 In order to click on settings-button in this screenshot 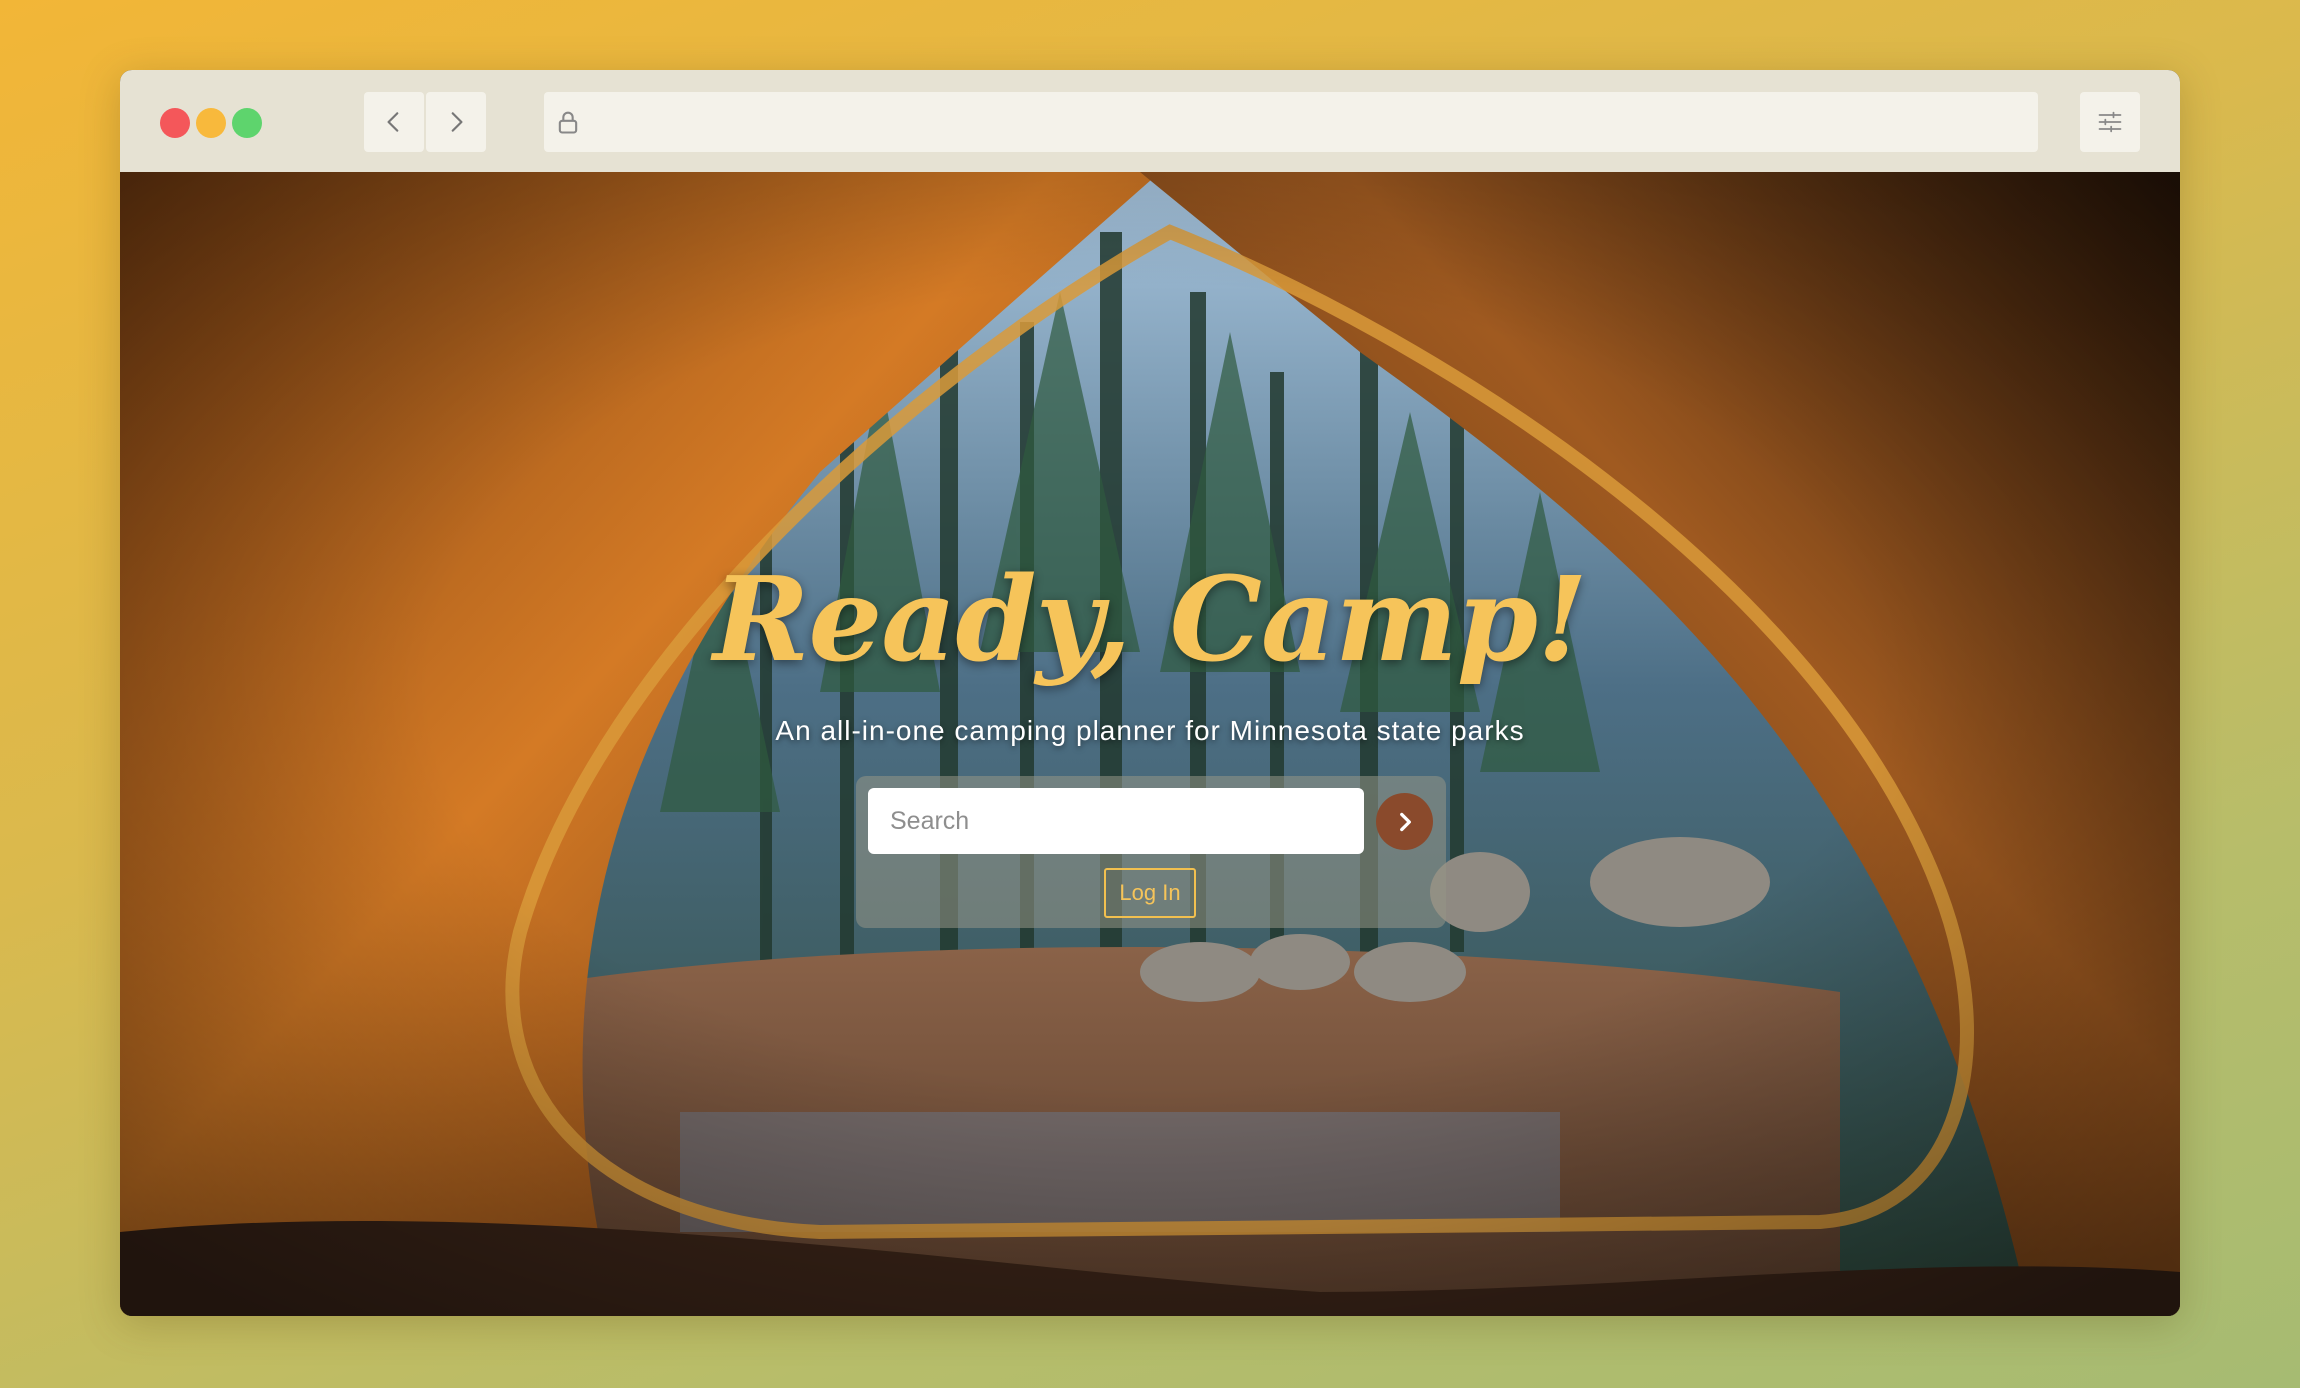, I will do `click(2110, 122)`.